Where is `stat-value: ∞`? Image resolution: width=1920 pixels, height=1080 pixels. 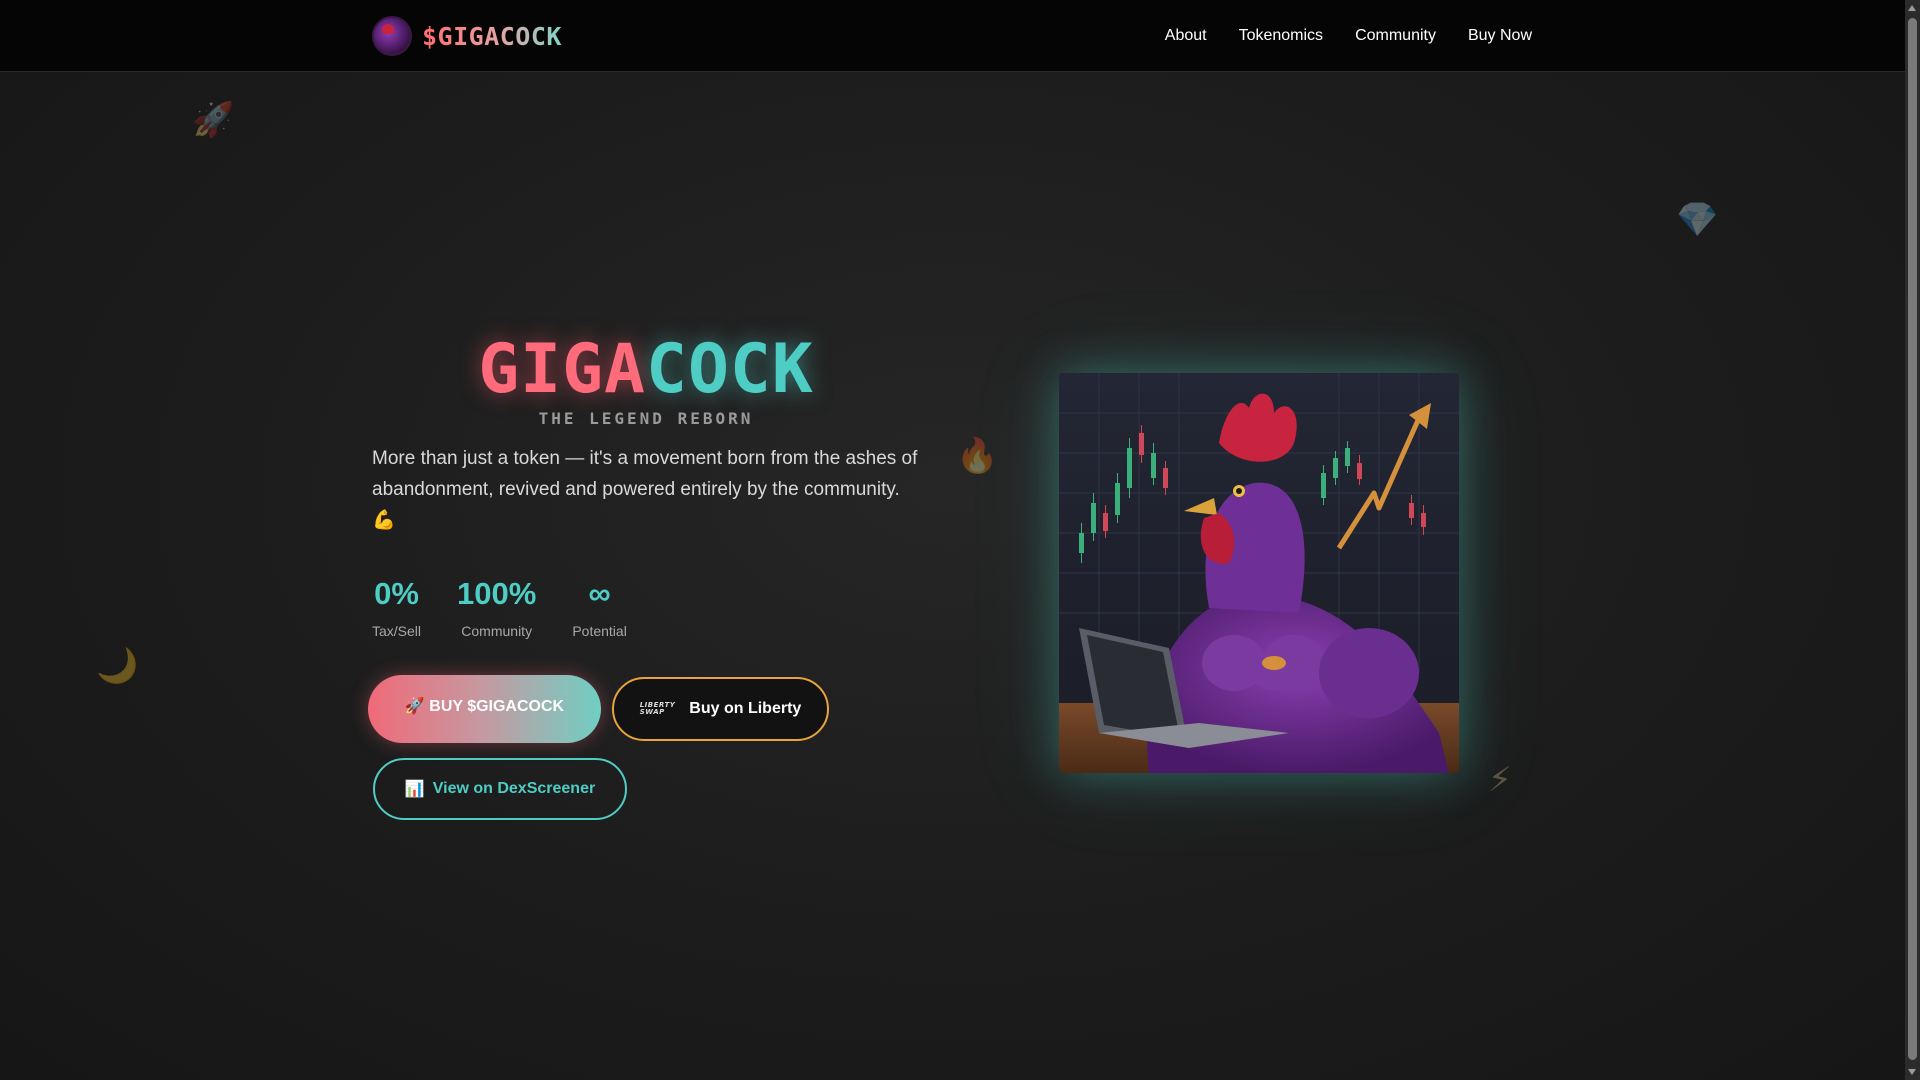
stat-value: ∞ is located at coordinates (599, 593).